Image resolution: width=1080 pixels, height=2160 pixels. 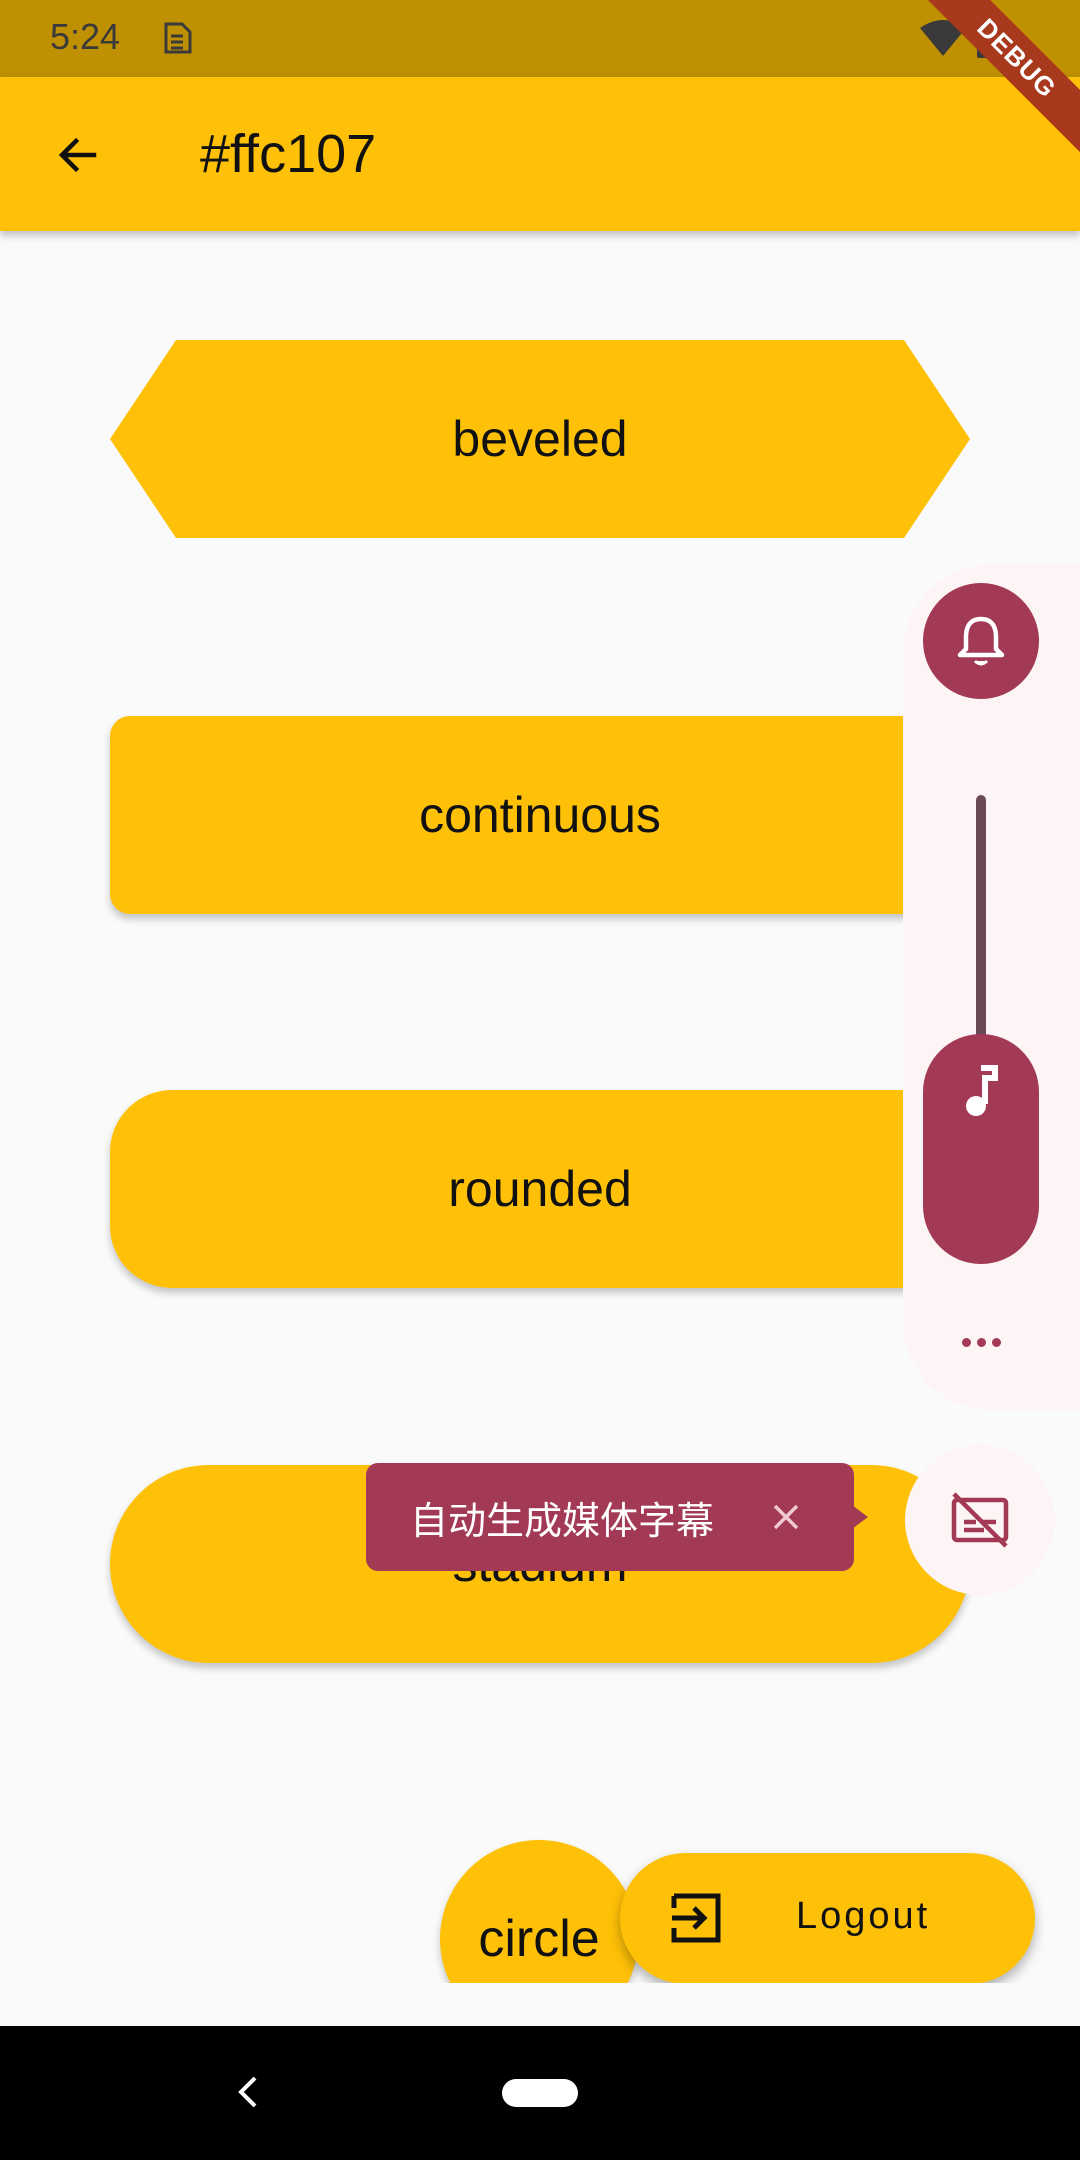 What do you see at coordinates (860, 1517) in the screenshot?
I see `tooltip-arrow` at bounding box center [860, 1517].